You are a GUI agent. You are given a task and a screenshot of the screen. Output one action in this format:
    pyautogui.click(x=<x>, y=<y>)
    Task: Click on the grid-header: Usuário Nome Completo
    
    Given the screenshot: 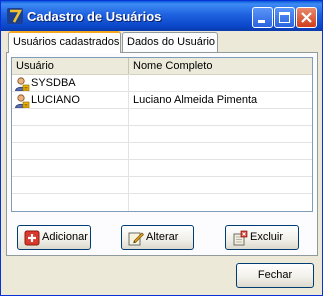 What is the action you would take?
    pyautogui.click(x=162, y=66)
    